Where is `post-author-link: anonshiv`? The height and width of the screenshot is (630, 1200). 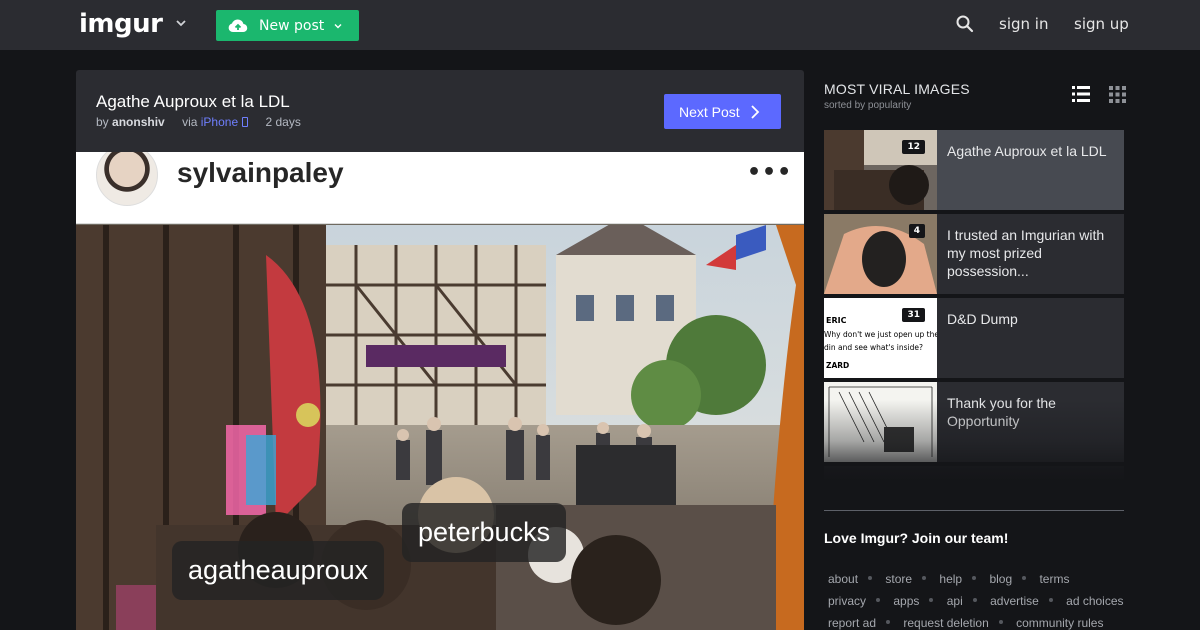
post-author-link: anonshiv is located at coordinates (138, 122).